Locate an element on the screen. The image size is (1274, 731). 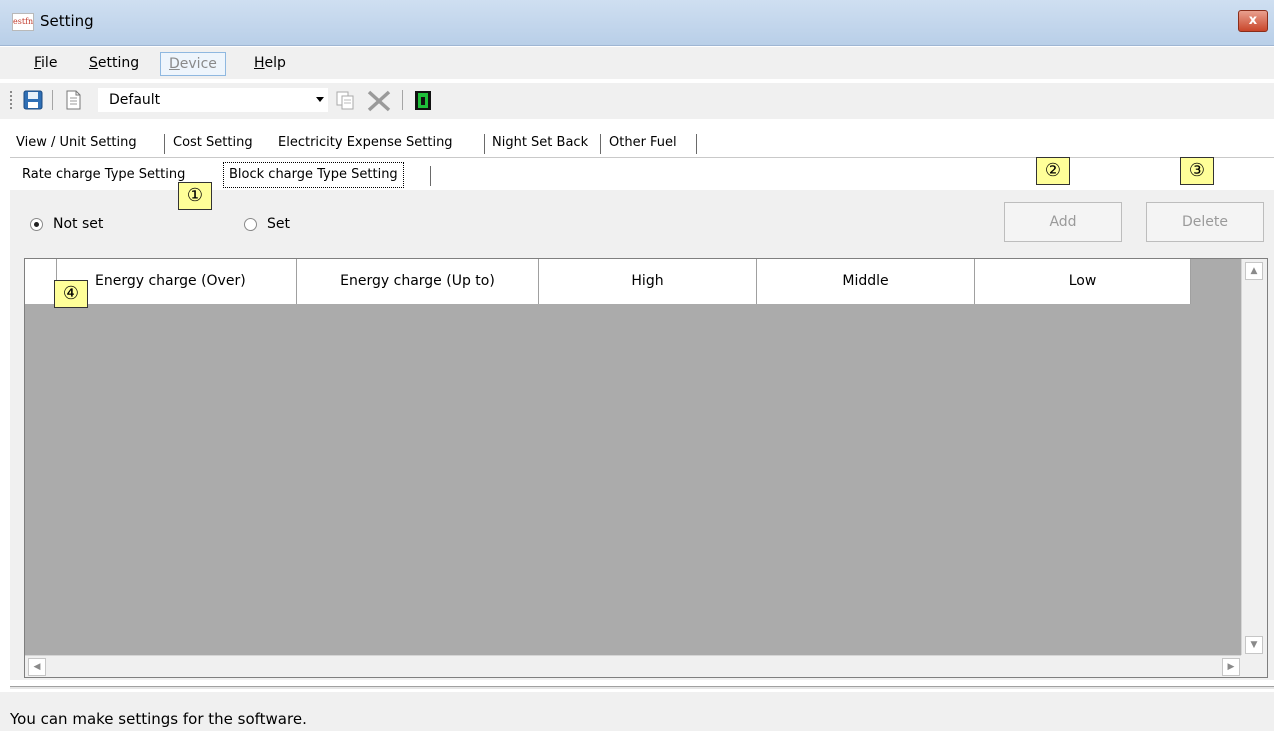
callout-badge-3: ③ is located at coordinates (1197, 171).